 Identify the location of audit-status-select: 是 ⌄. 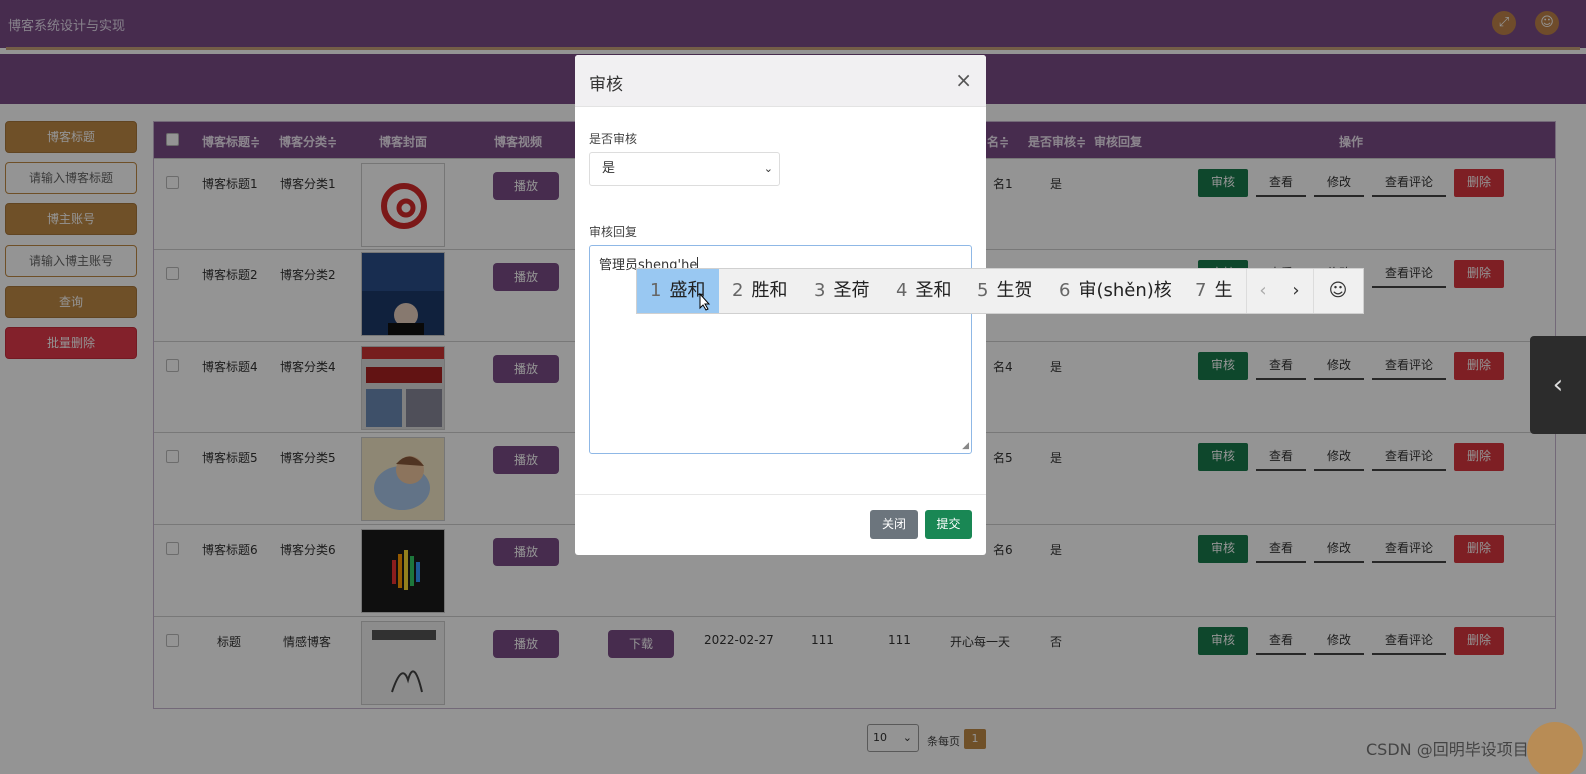
(684, 169).